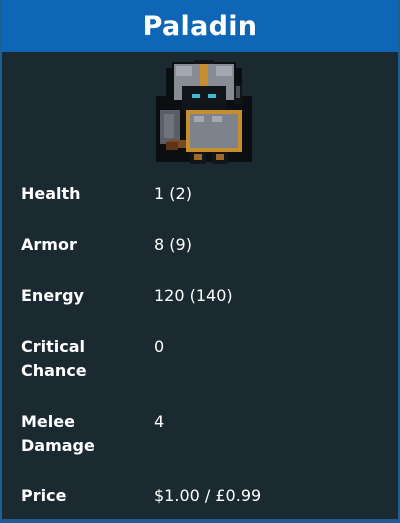 This screenshot has width=400, height=523. What do you see at coordinates (52, 295) in the screenshot?
I see `stat-label: Energy` at bounding box center [52, 295].